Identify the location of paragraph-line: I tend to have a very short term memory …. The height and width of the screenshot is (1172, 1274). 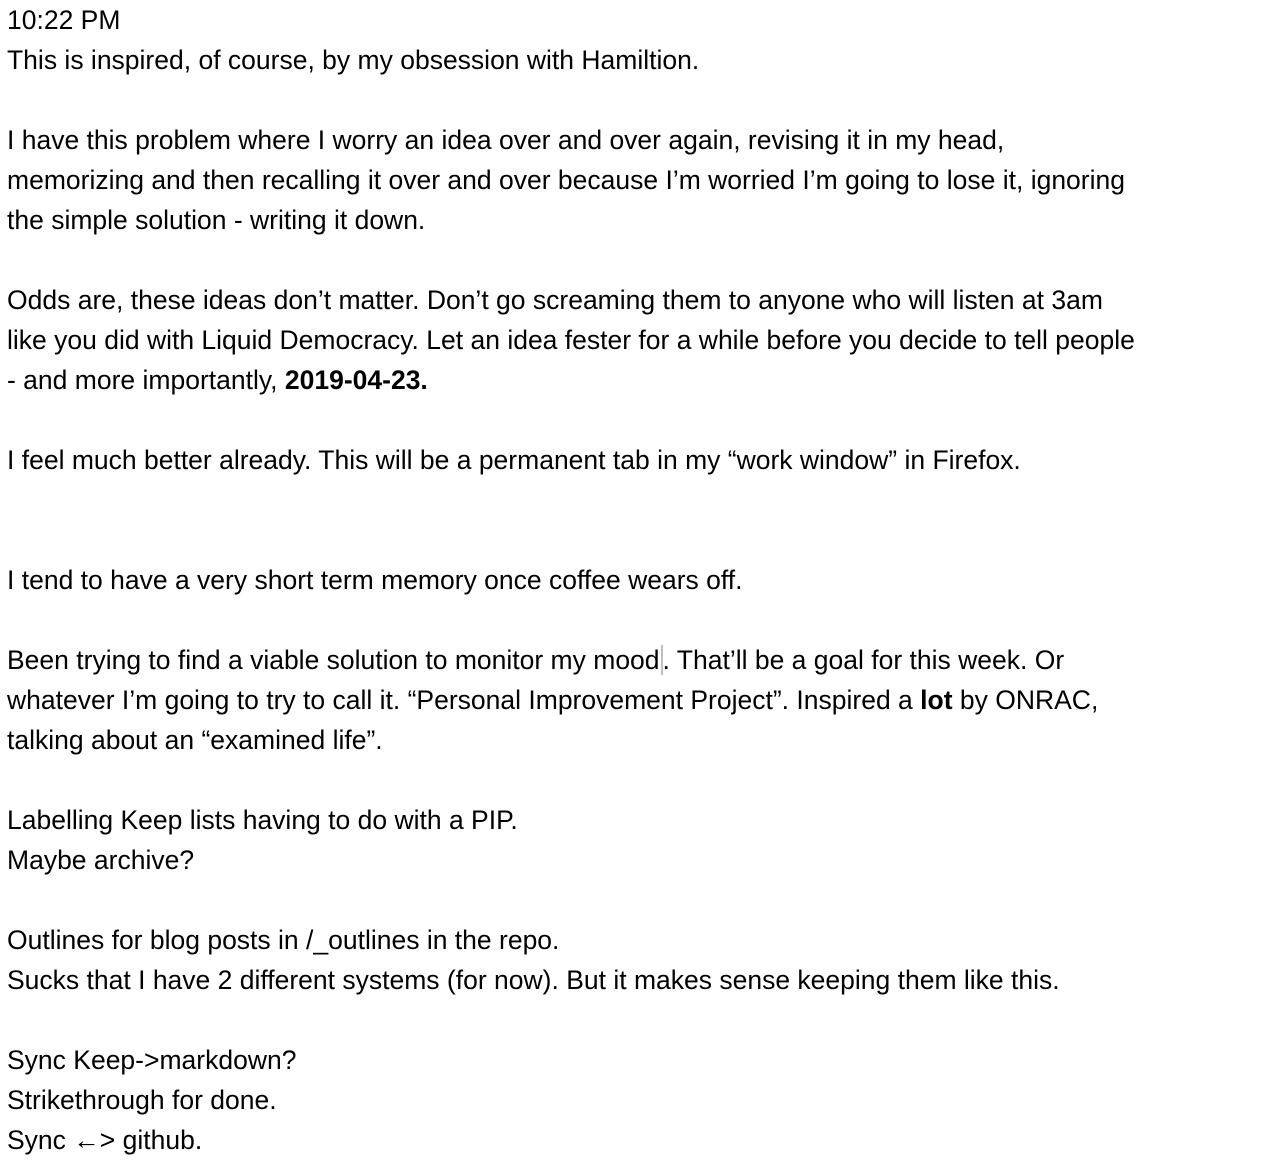
(375, 580).